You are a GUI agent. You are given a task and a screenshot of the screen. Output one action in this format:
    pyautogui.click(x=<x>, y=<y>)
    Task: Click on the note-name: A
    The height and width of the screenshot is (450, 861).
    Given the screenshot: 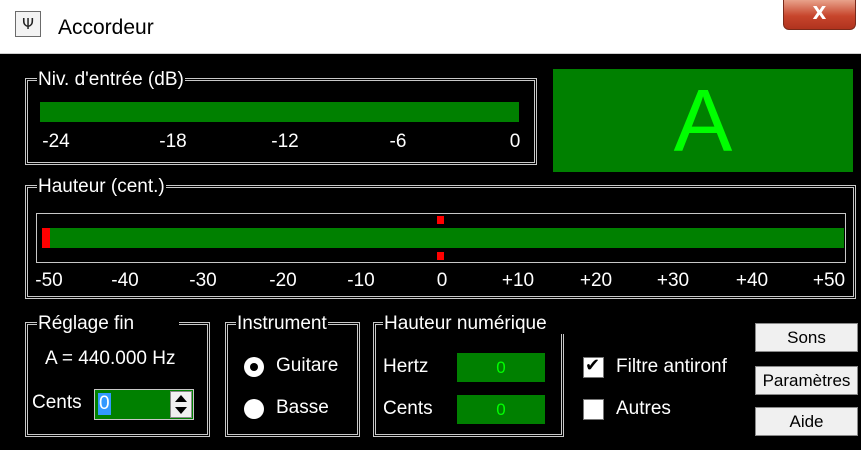 What is the action you would take?
    pyautogui.click(x=703, y=120)
    